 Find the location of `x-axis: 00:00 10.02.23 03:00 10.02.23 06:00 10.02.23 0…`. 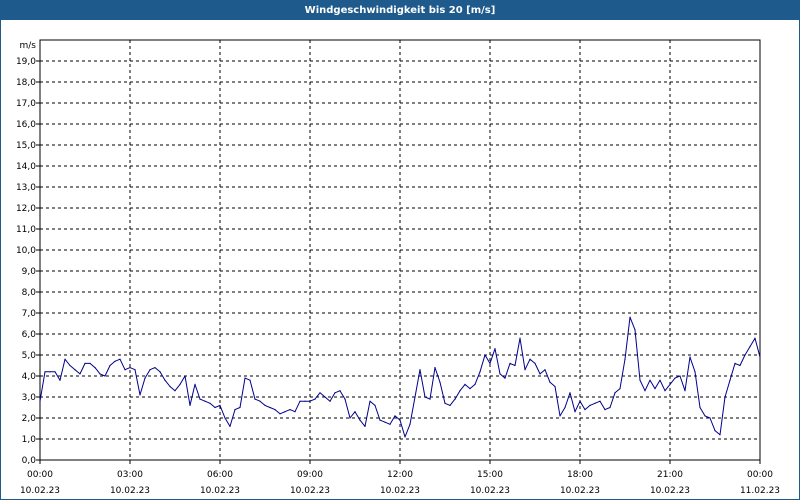

x-axis: 00:00 10.02.23 03:00 10.02.23 06:00 10.02.23 0… is located at coordinates (400, 478).